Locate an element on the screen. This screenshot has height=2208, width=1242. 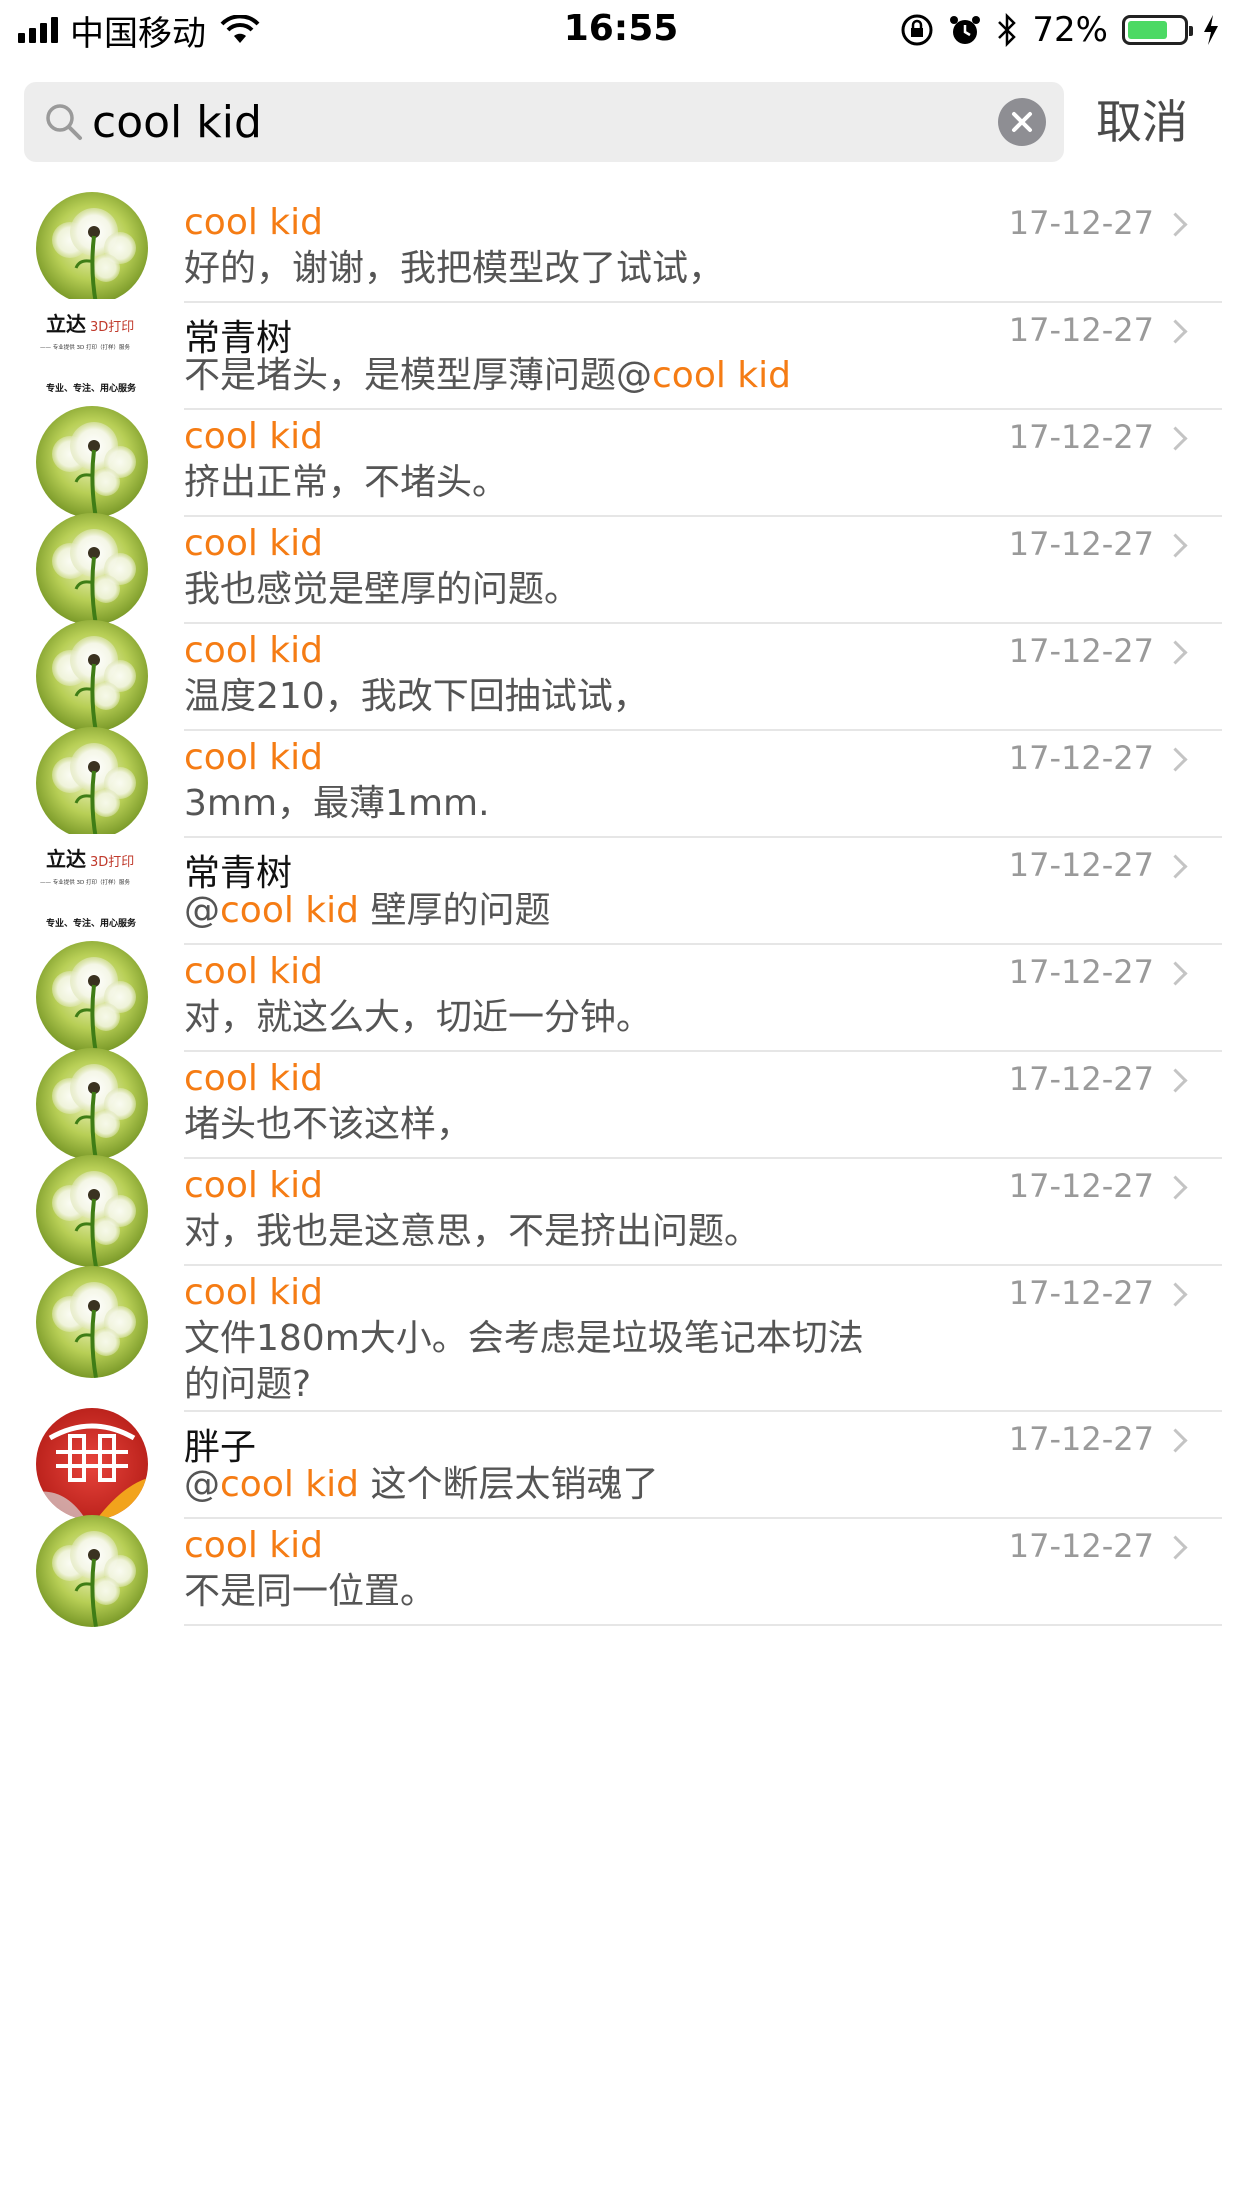
svg-text: 立达 is located at coordinates (66, 859).